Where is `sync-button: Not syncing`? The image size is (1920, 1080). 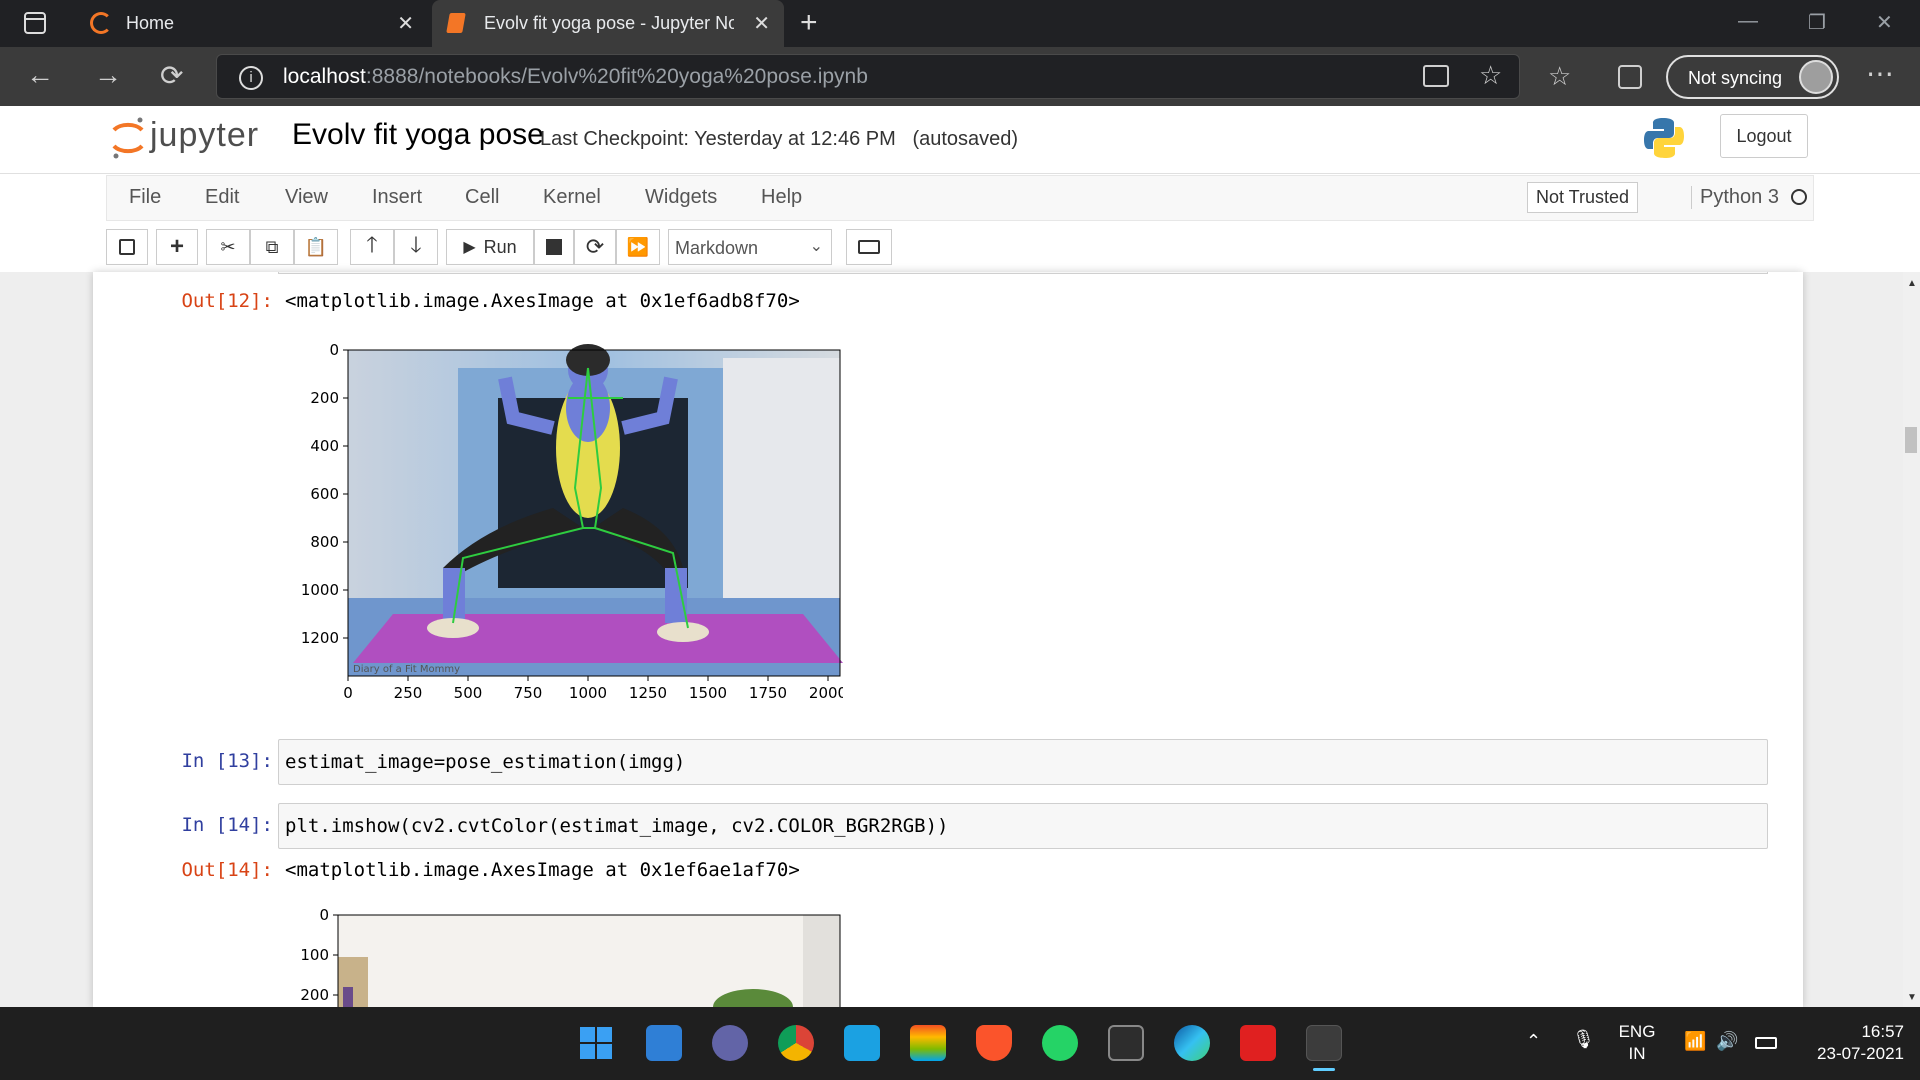 sync-button: Not syncing is located at coordinates (1752, 77).